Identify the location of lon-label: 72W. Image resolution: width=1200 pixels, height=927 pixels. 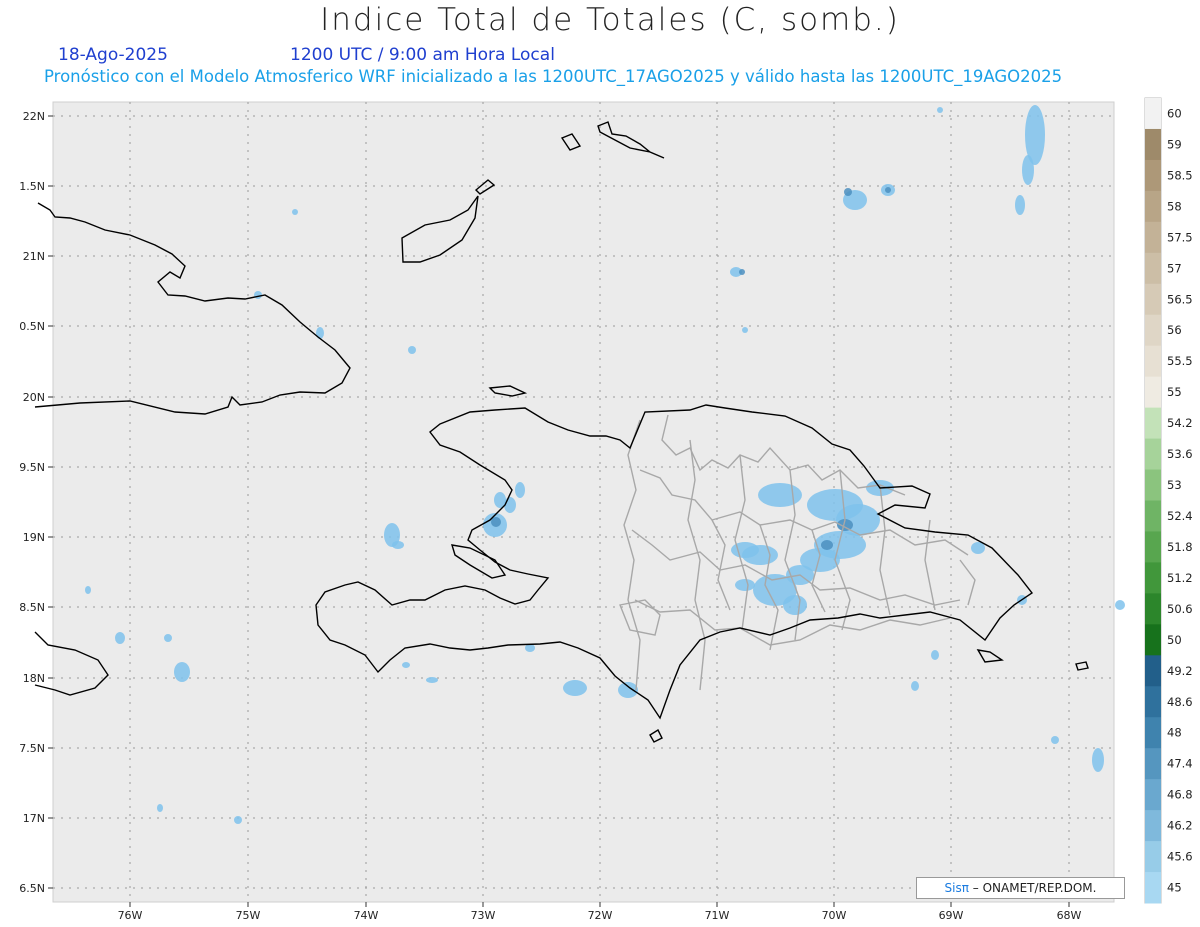
(600, 915).